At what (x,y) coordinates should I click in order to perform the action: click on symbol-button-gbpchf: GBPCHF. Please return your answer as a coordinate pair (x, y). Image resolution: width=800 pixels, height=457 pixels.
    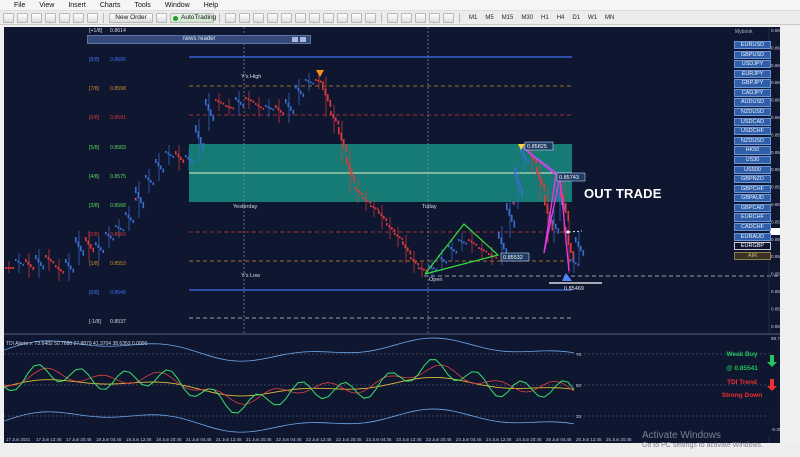
    Looking at the image, I should click on (752, 188).